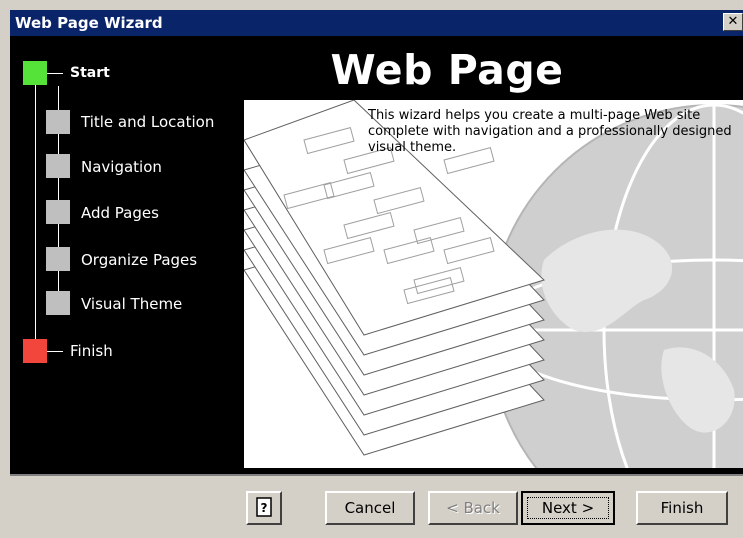 Image resolution: width=743 pixels, height=538 pixels. I want to click on help-icon: ?, so click(264, 507).